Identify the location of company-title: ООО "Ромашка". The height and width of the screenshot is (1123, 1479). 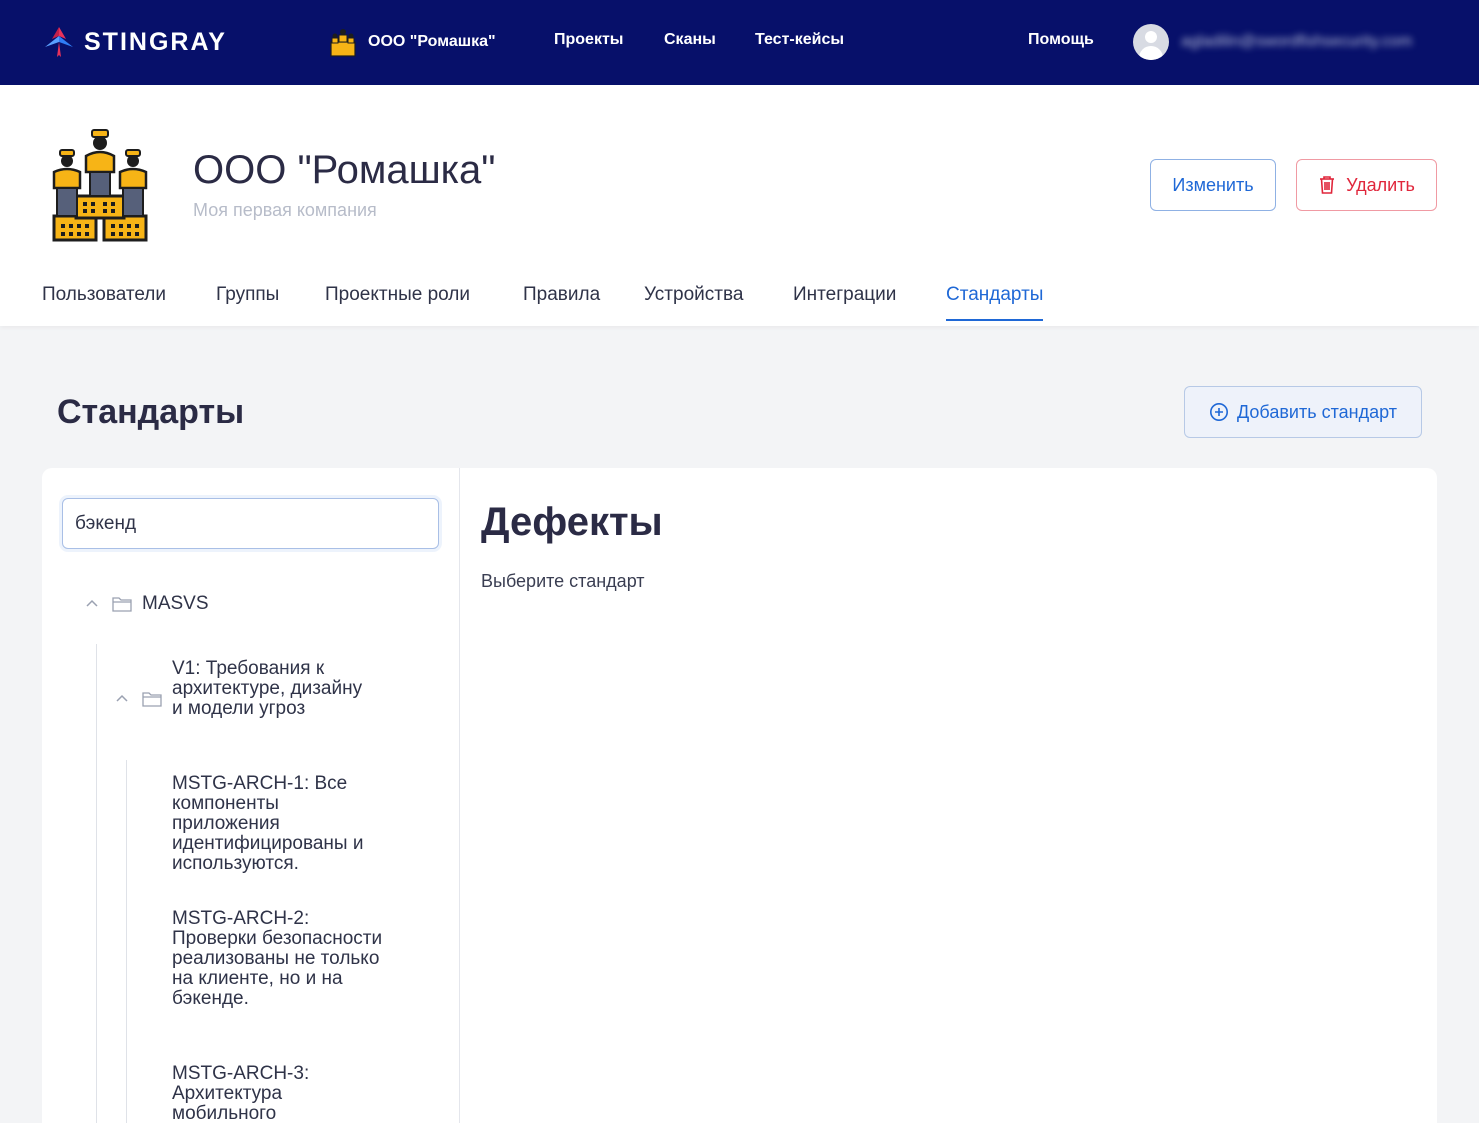
(344, 170).